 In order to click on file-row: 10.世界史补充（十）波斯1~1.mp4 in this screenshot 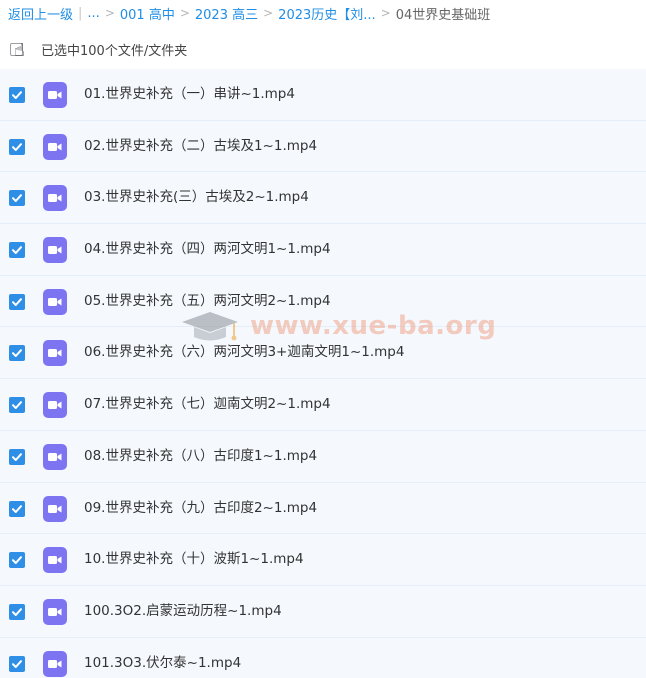, I will do `click(323, 560)`.